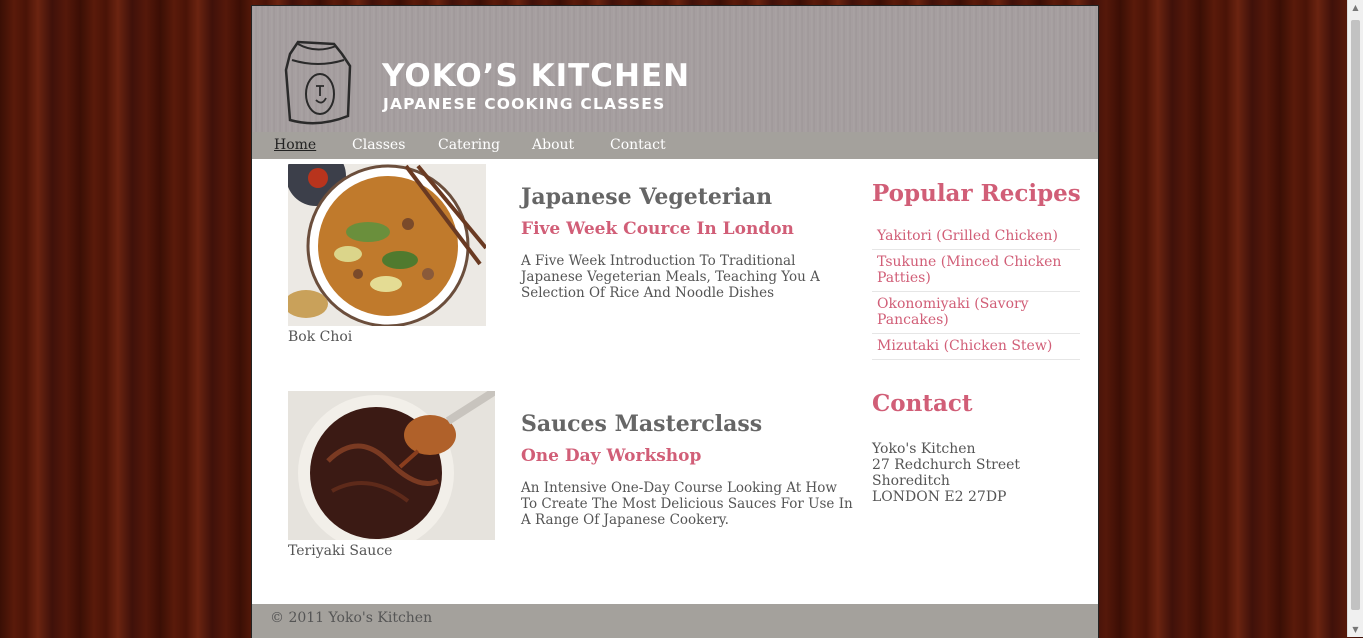 The width and height of the screenshot is (1363, 638). I want to click on page-scrollbar: ▲ ▼, so click(1355, 318).